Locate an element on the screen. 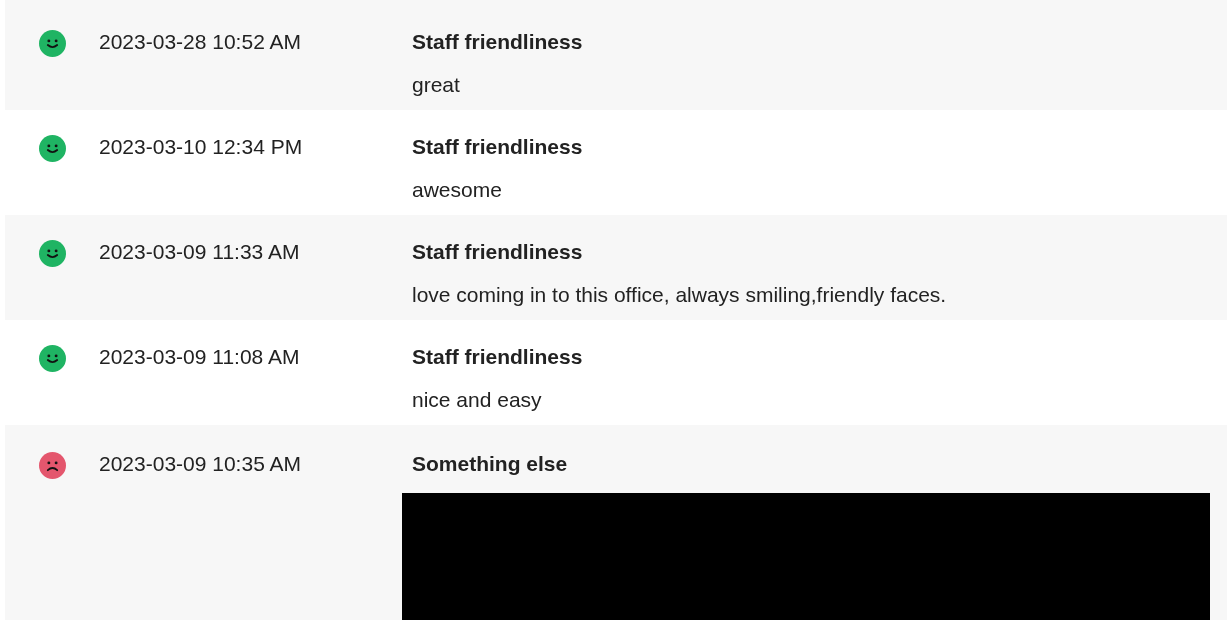  comment-text: nice and easy is located at coordinates (477, 400).